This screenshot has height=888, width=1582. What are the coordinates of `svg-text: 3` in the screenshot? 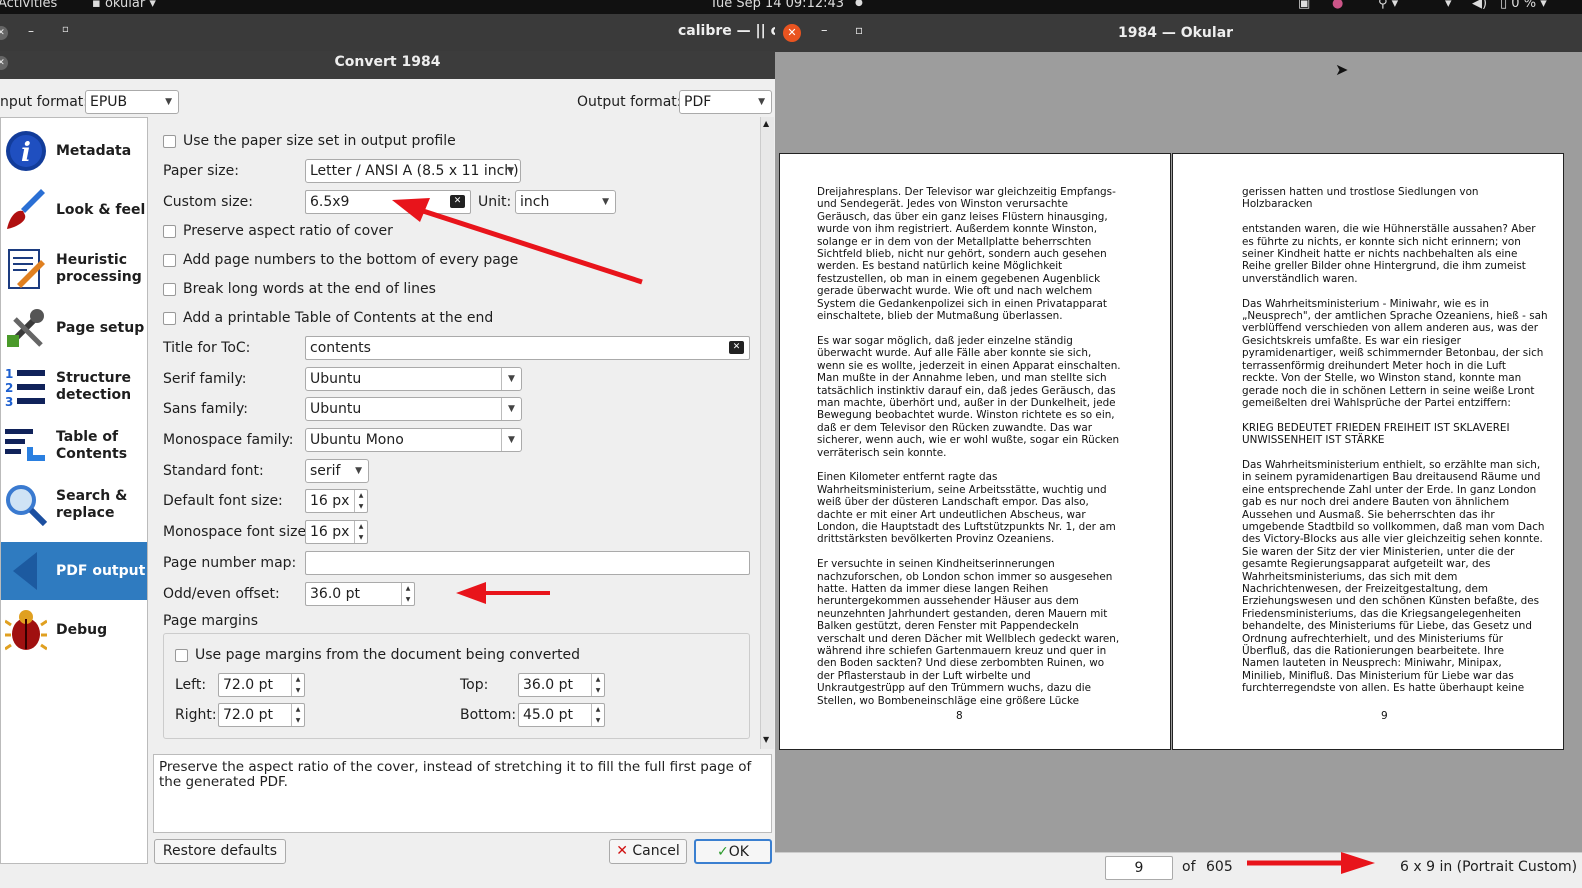 It's located at (9, 401).